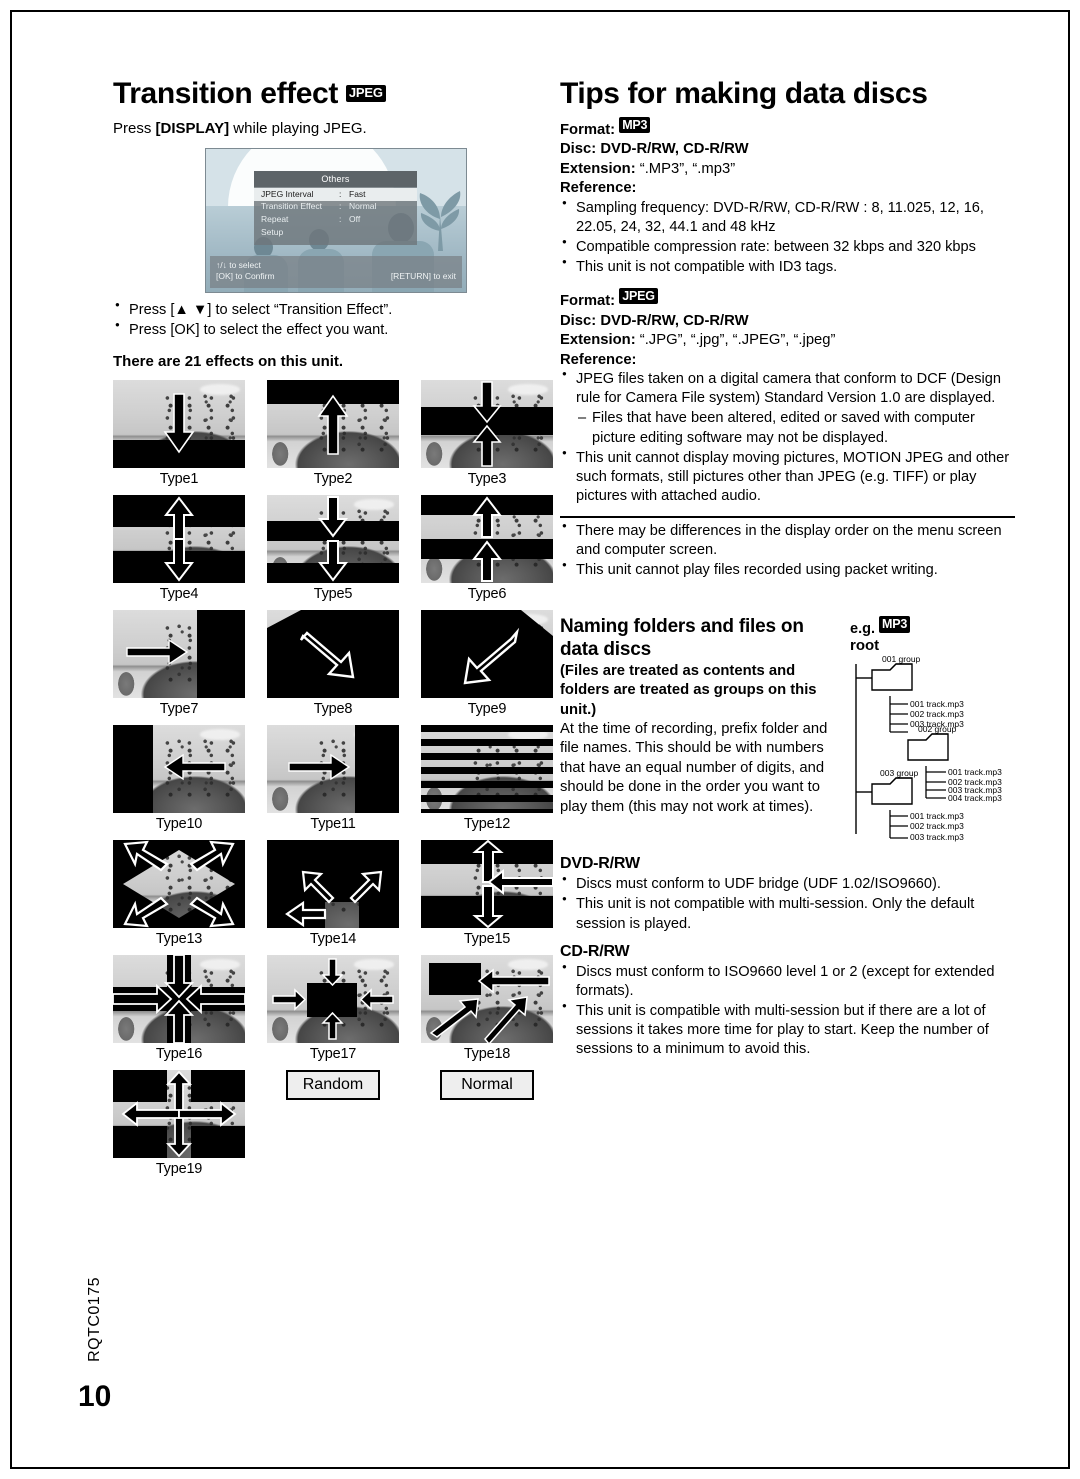  I want to click on lead-instruction: Press [DISPLAY] while playing JPEG., so click(333, 129).